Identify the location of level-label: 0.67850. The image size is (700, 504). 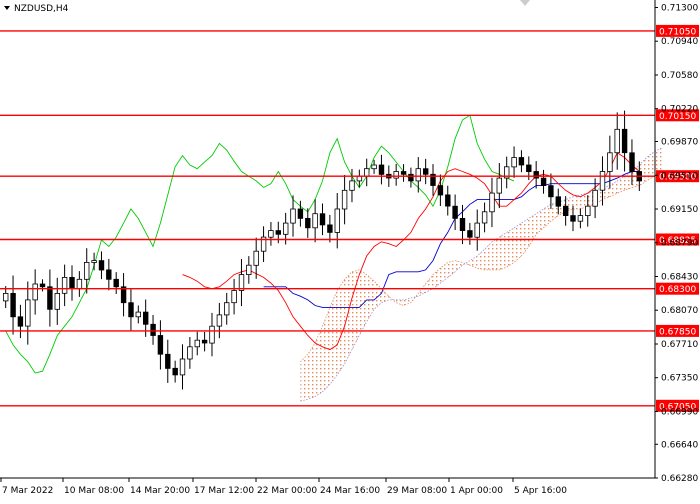
(677, 332).